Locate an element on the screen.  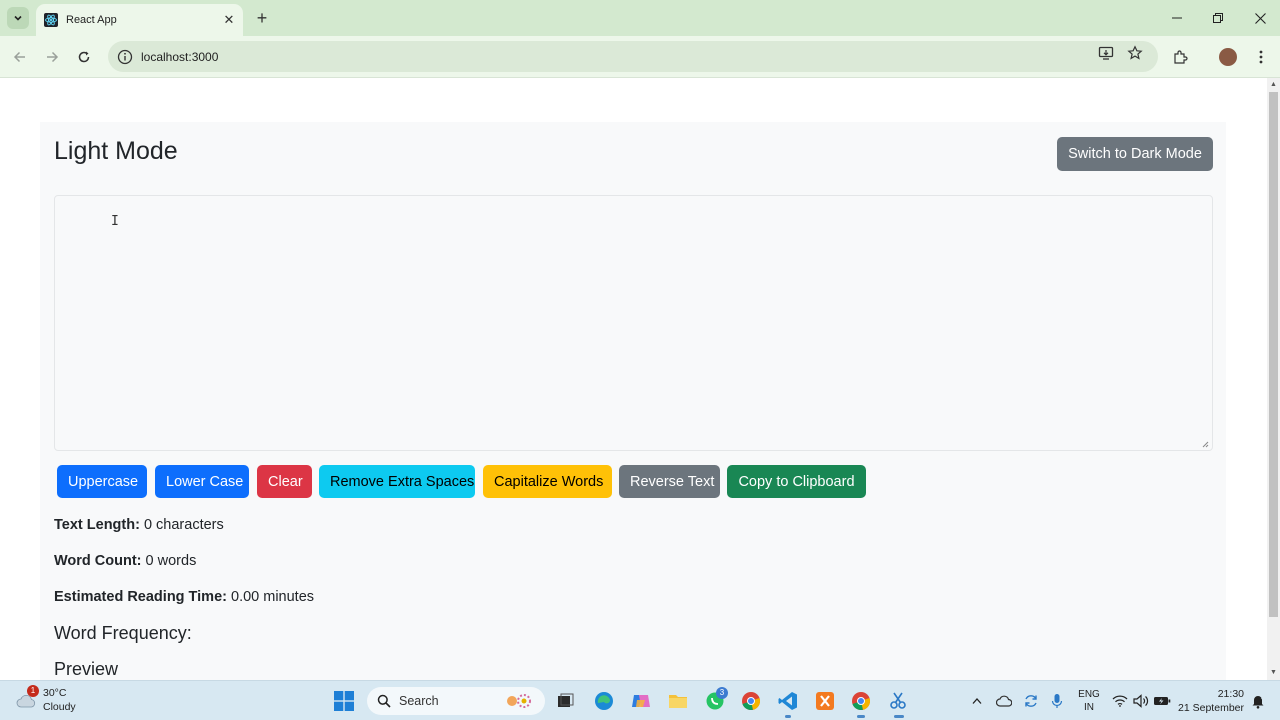
react-favicon-icon is located at coordinates (51, 20).